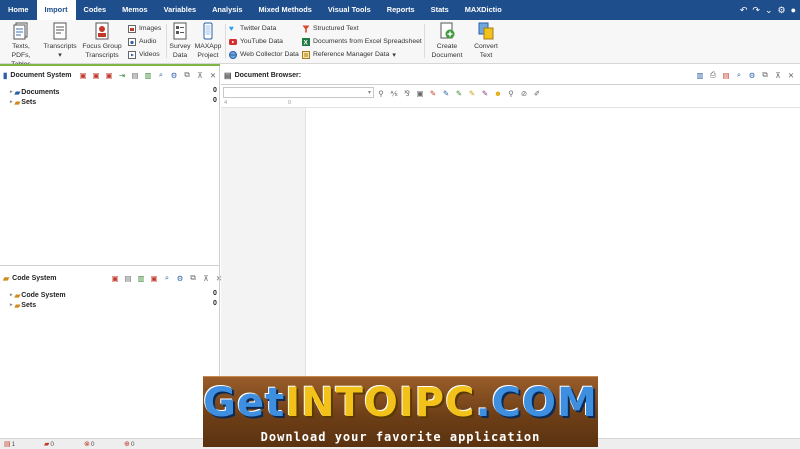  Describe the element at coordinates (180, 10) in the screenshot. I see `tab-variables: Variables` at that location.